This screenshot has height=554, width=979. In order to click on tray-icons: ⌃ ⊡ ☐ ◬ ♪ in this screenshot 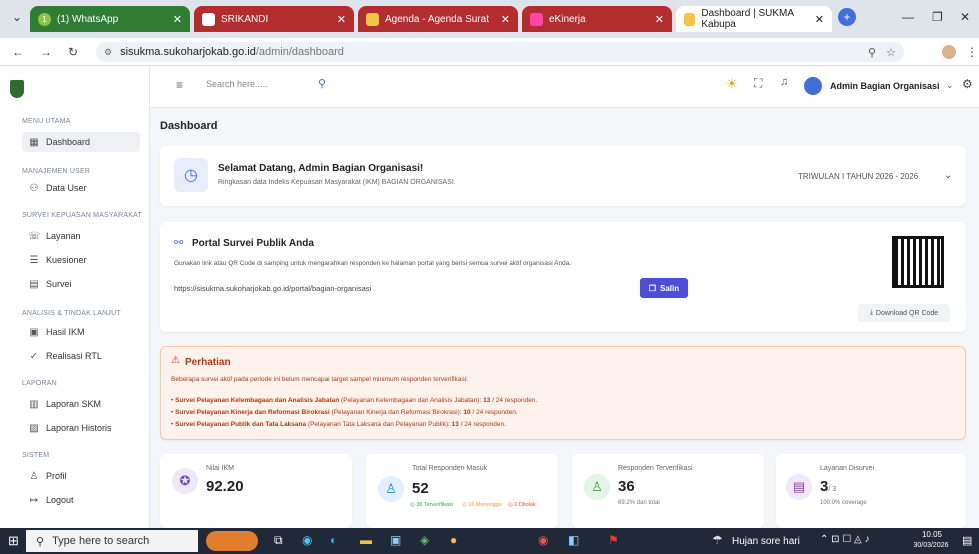, I will do `click(845, 539)`.